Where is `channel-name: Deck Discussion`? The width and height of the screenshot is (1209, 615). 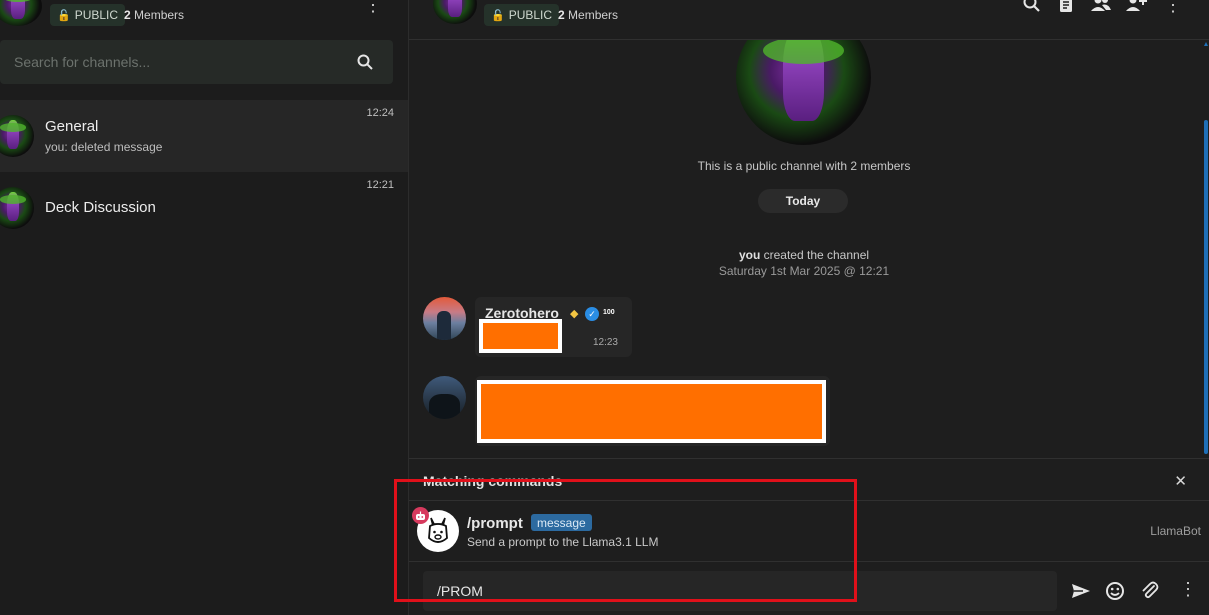
channel-name: Deck Discussion is located at coordinates (100, 207).